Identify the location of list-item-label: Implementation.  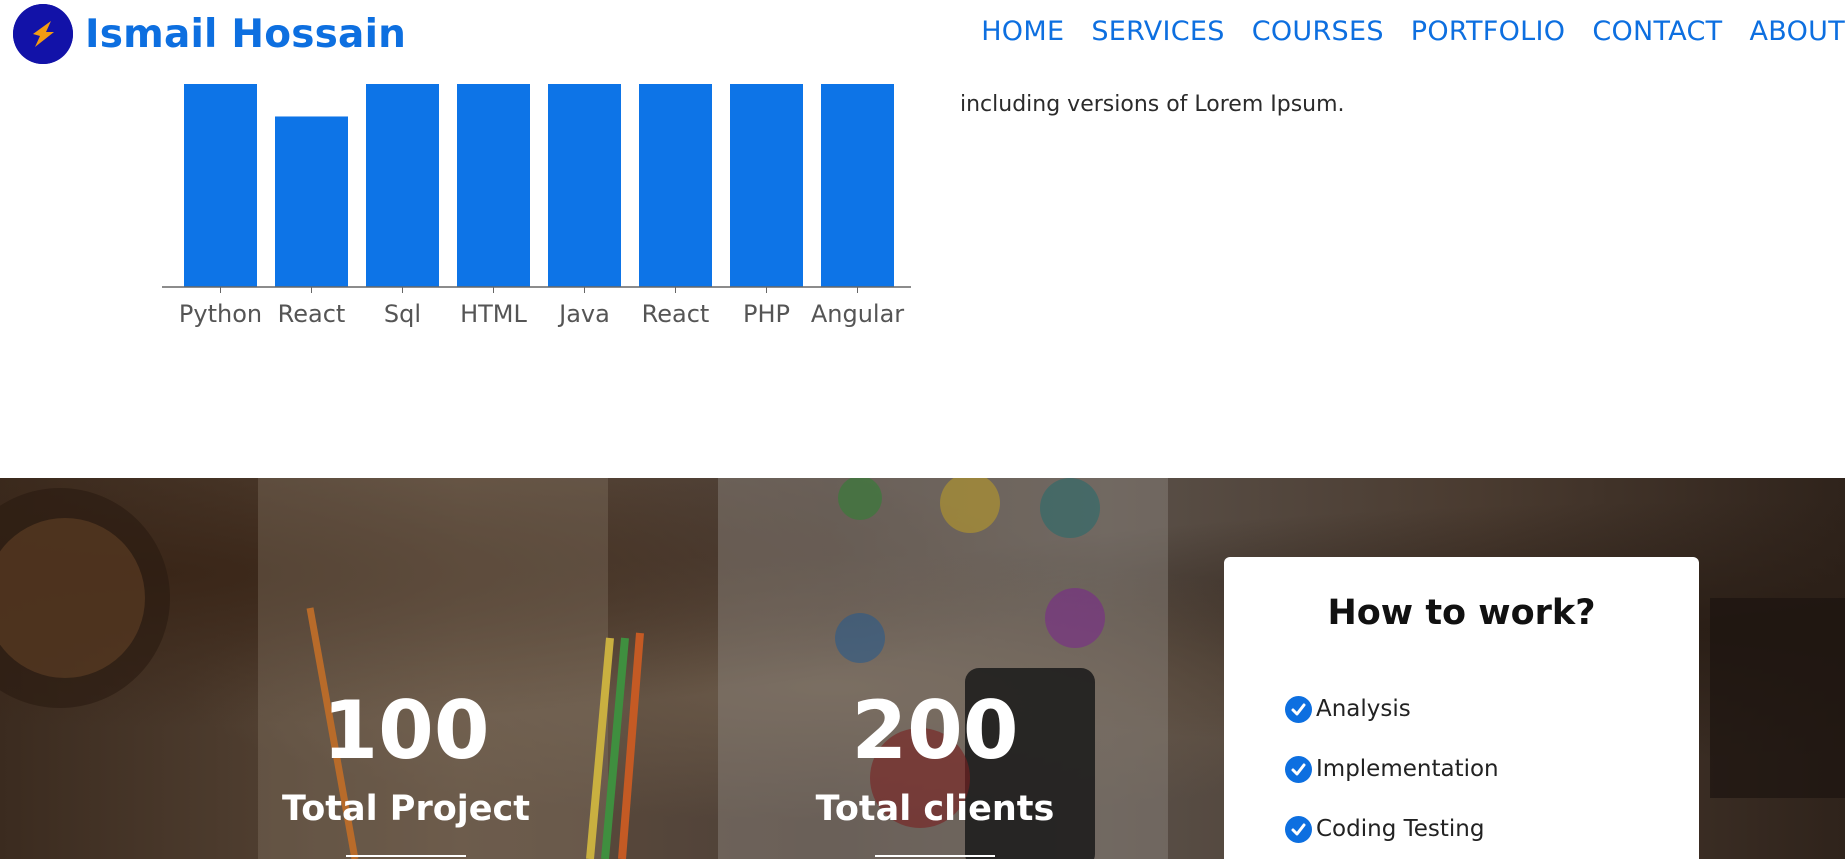
(1407, 769).